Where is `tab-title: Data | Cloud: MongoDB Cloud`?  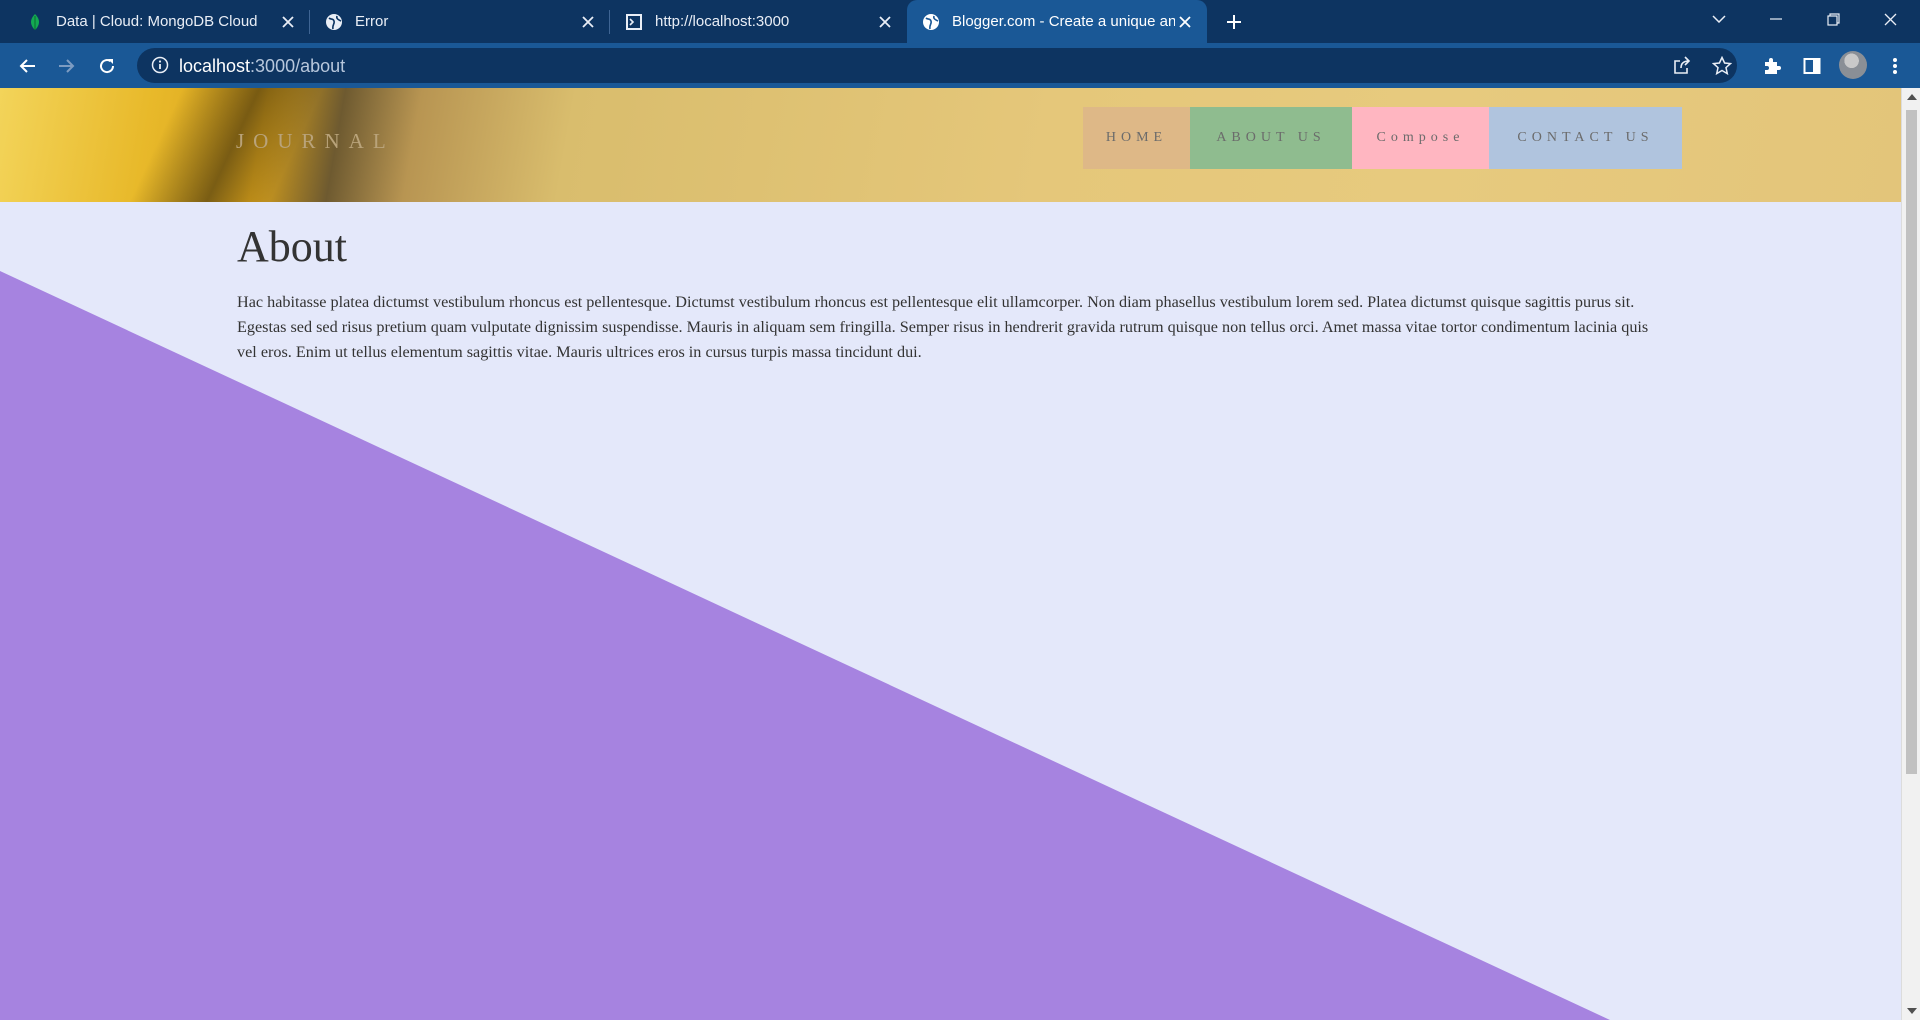
tab-title: Data | Cloud: MongoDB Cloud is located at coordinates (157, 21).